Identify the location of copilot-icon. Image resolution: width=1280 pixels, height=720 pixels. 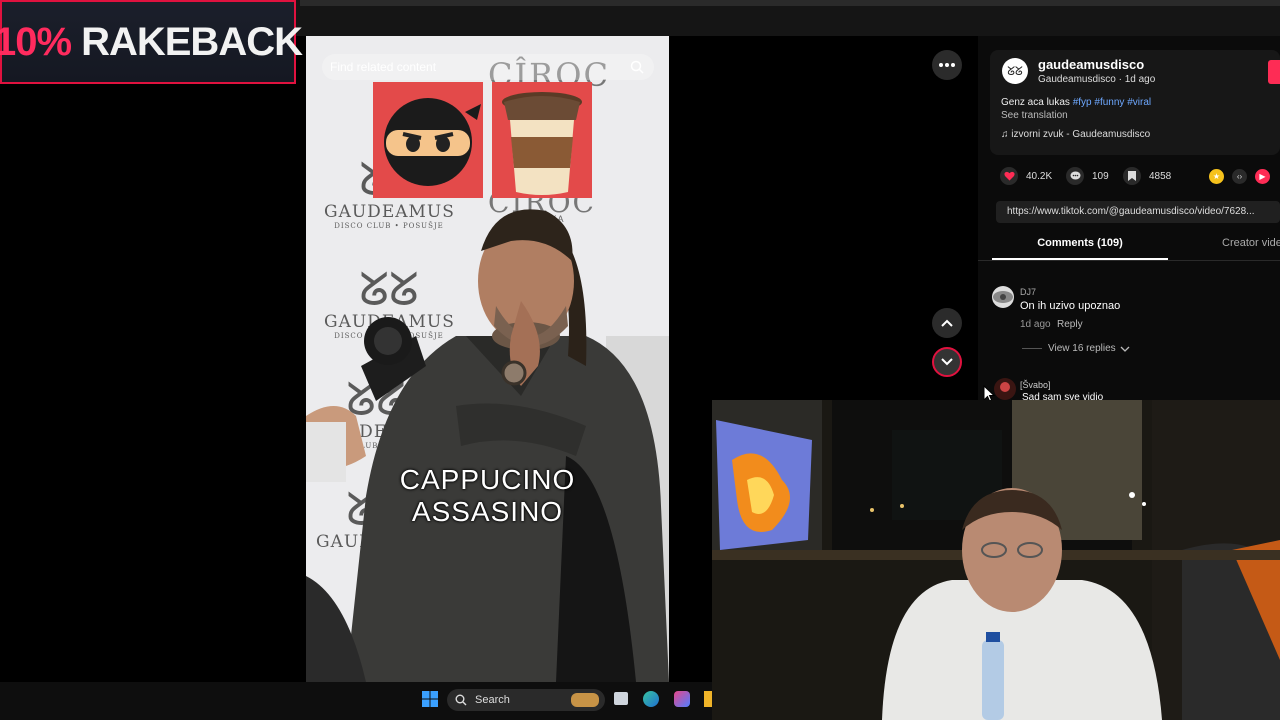
(682, 699).